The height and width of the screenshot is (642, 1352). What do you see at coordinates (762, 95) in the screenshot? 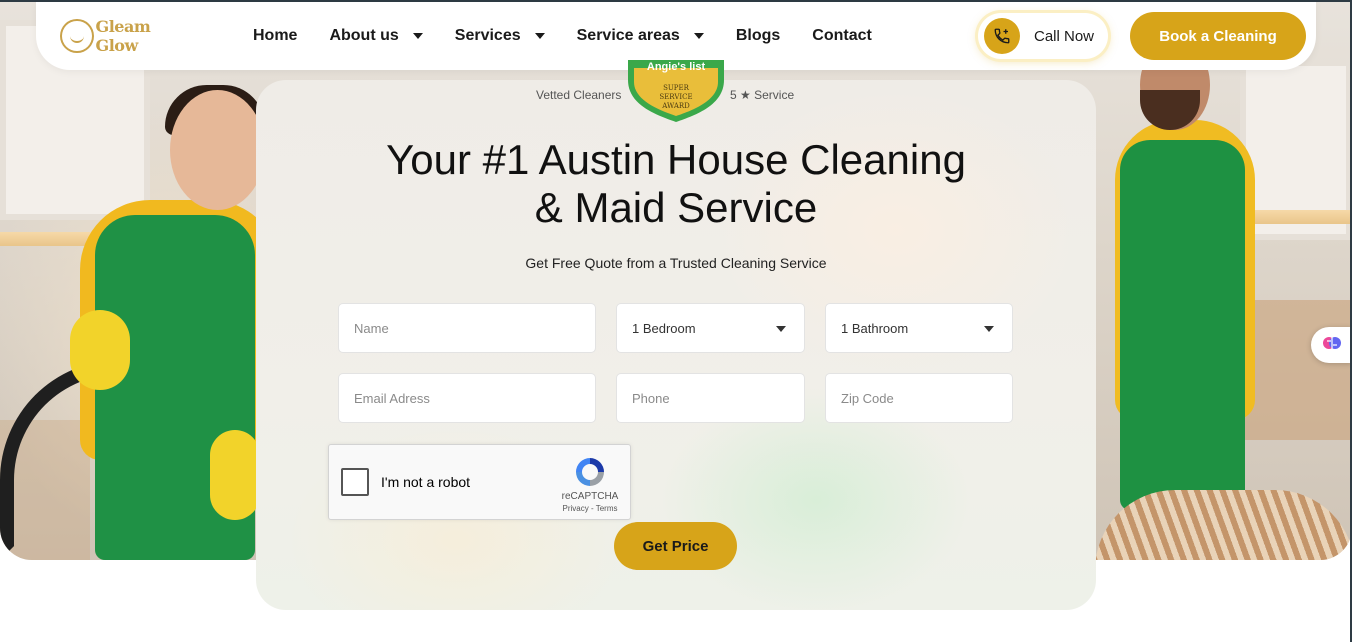
I see `badge-five-star: 5 ★ Service` at bounding box center [762, 95].